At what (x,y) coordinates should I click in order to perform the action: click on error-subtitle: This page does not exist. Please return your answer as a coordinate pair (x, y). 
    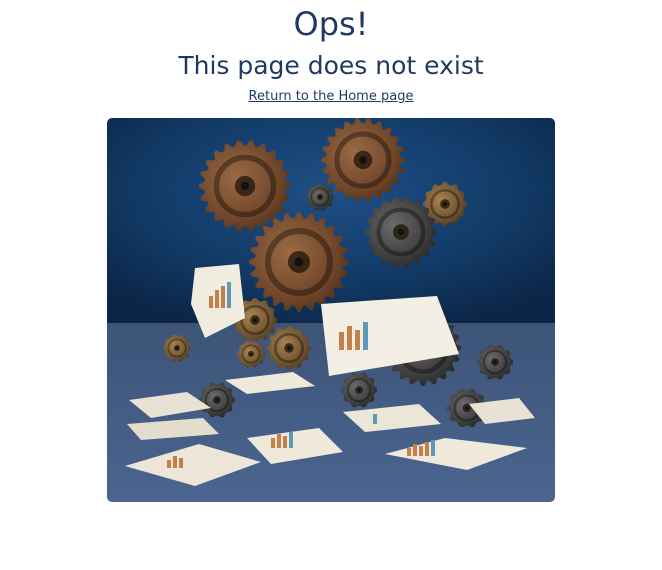
    Looking at the image, I should click on (331, 65).